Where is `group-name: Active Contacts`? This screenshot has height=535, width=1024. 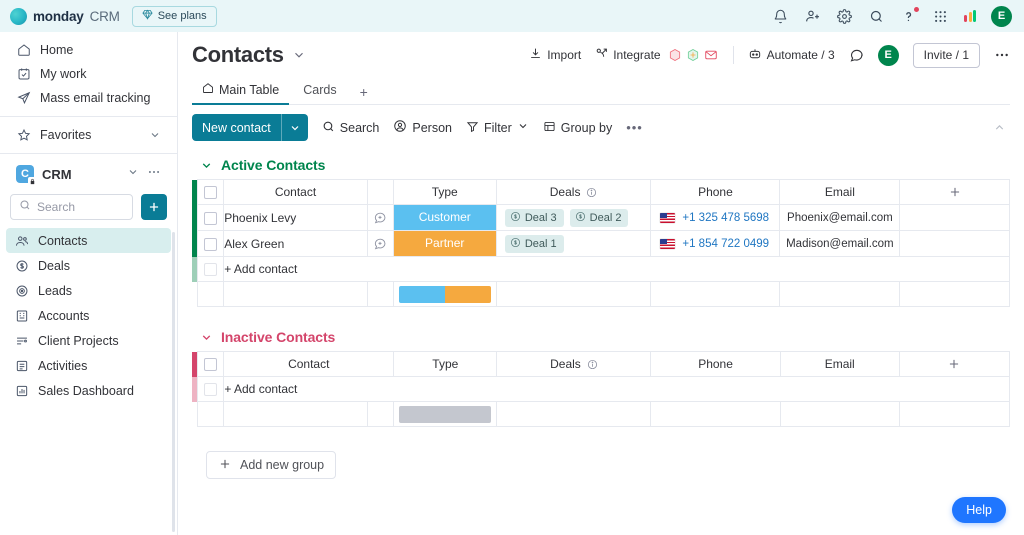
group-name: Active Contacts is located at coordinates (273, 165).